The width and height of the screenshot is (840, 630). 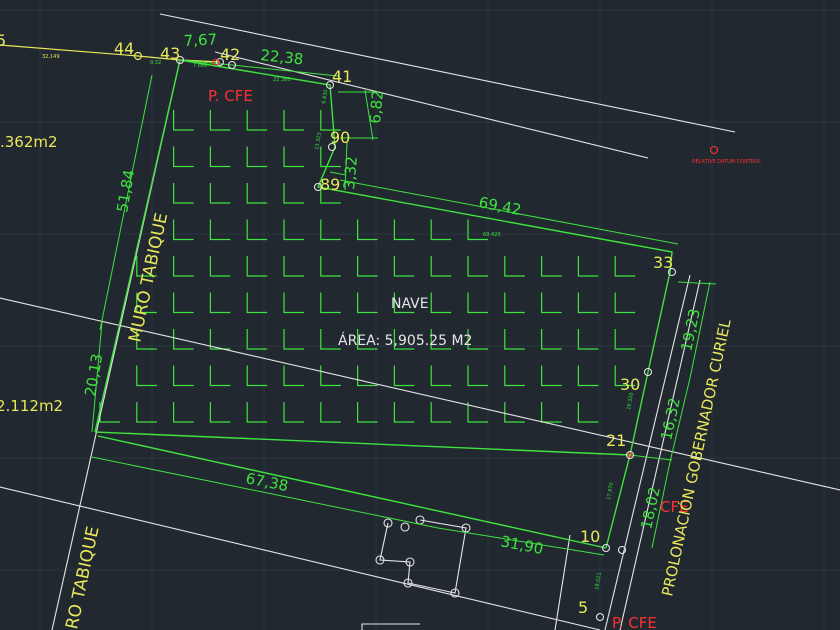 What do you see at coordinates (610, 491) in the screenshot?
I see `svg-text: 17.970` at bounding box center [610, 491].